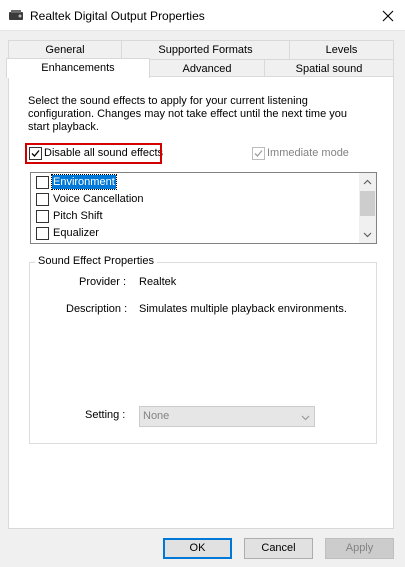 The height and width of the screenshot is (567, 405). I want to click on provider-label: Provider :, so click(103, 282).